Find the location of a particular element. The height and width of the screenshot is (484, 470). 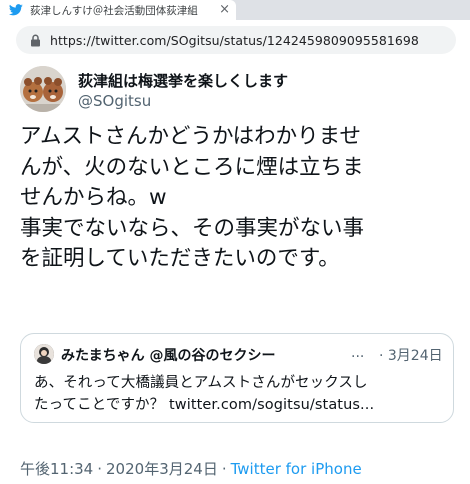

twitter-bird-icon is located at coordinates (16, 10).